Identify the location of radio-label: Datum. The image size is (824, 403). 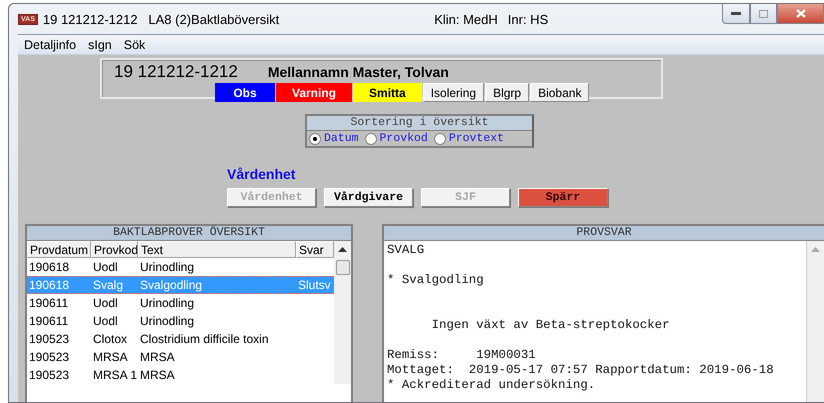
(341, 138).